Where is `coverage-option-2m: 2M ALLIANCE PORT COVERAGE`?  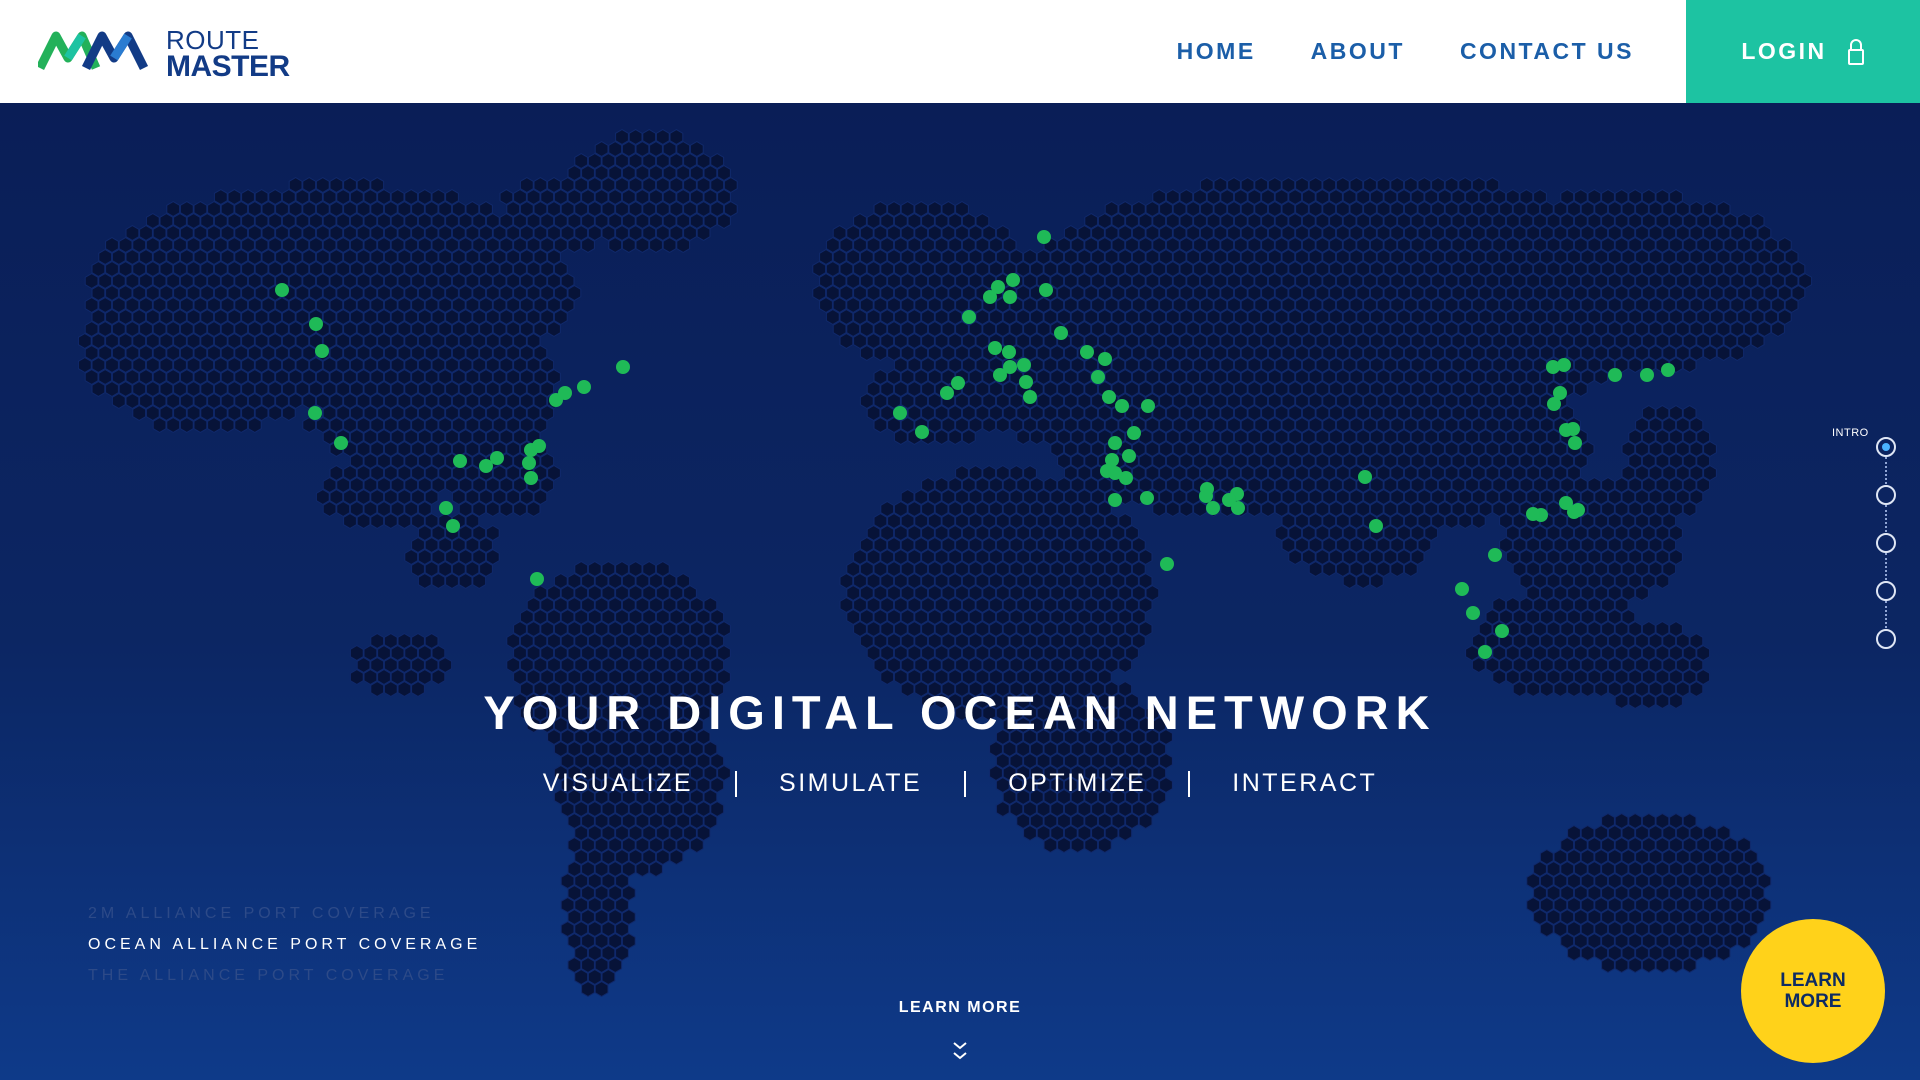
coverage-option-2m: 2M ALLIANCE PORT COVERAGE is located at coordinates (284, 913).